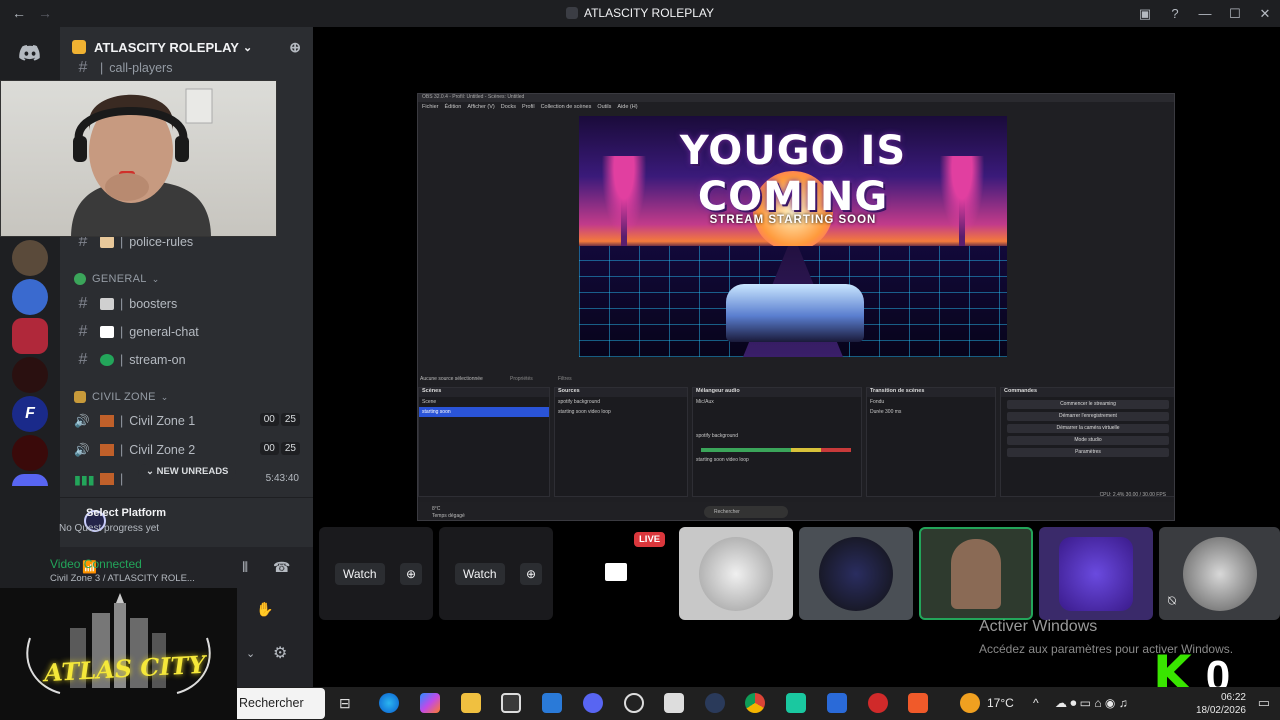 This screenshot has height=720, width=1280. What do you see at coordinates (187, 450) in the screenshot?
I see `voice-channel-civil-zone-2: 🔊 | Civil Zone 2 00 25` at bounding box center [187, 450].